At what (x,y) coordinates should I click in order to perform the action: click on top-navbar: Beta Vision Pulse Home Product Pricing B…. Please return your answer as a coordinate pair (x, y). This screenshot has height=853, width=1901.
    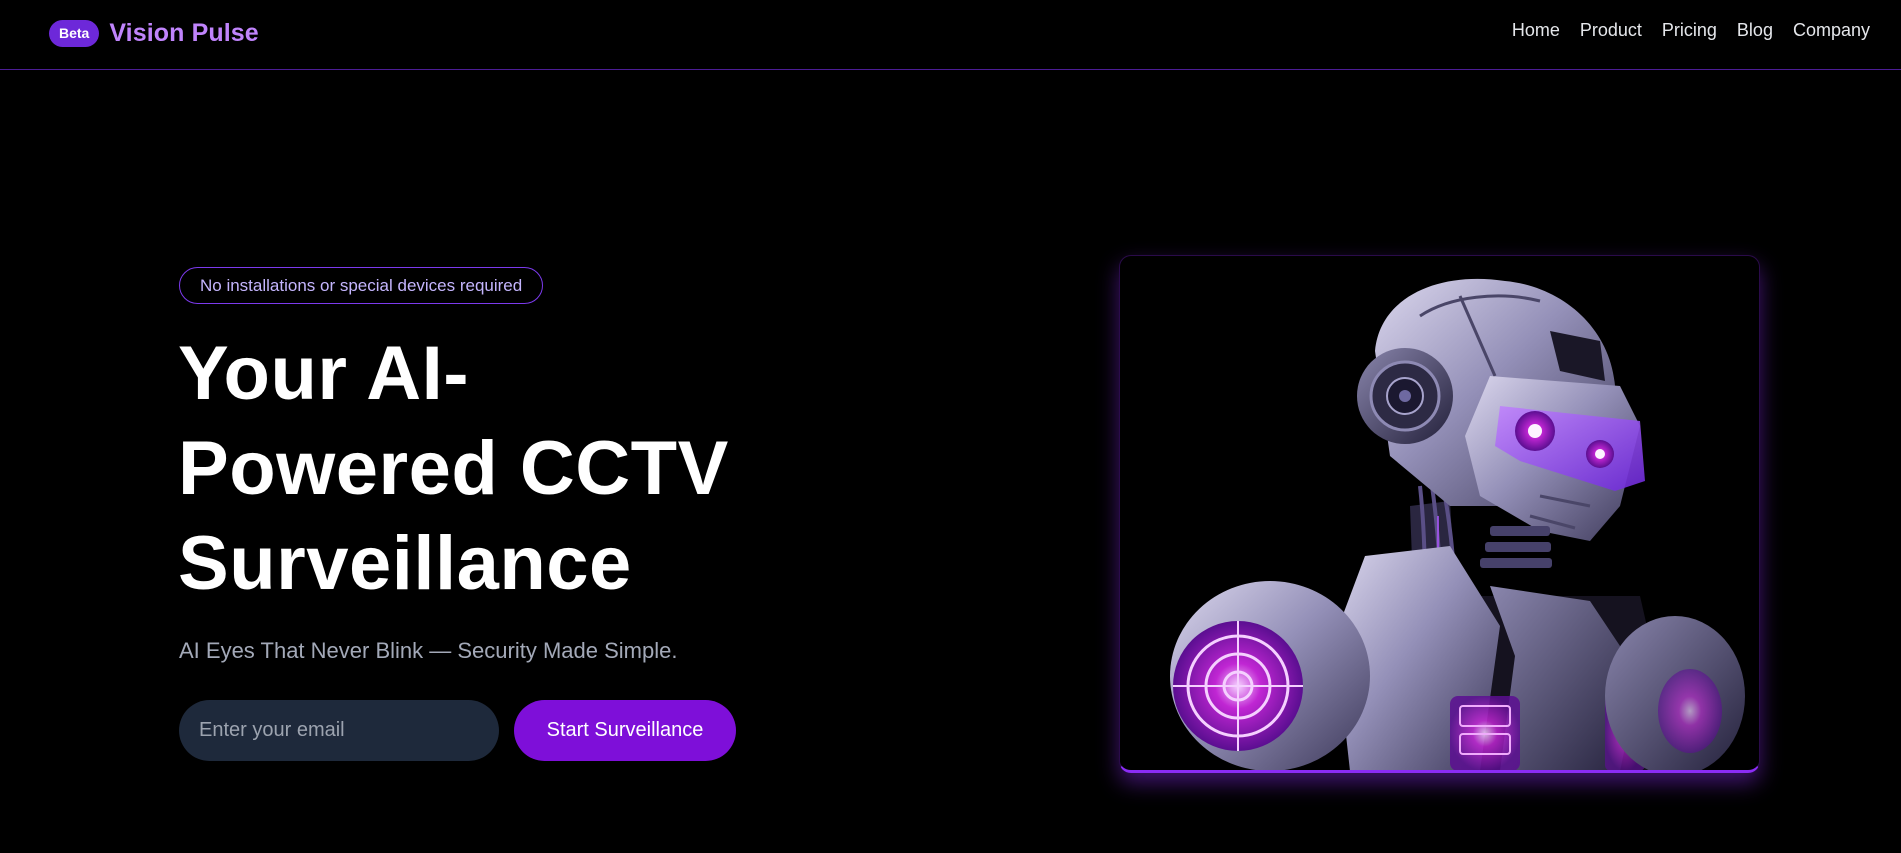
    Looking at the image, I should click on (950, 35).